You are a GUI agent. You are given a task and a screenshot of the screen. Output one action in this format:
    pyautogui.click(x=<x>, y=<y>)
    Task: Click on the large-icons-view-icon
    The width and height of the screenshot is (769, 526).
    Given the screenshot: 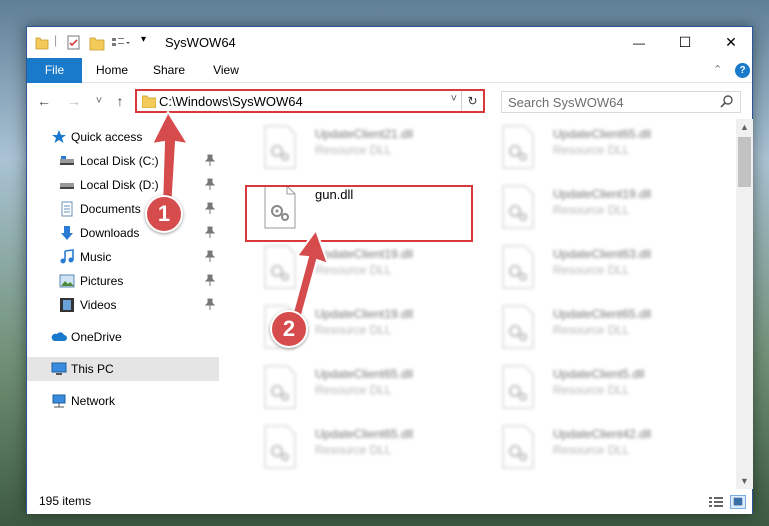 What is the action you would take?
    pyautogui.click(x=738, y=502)
    